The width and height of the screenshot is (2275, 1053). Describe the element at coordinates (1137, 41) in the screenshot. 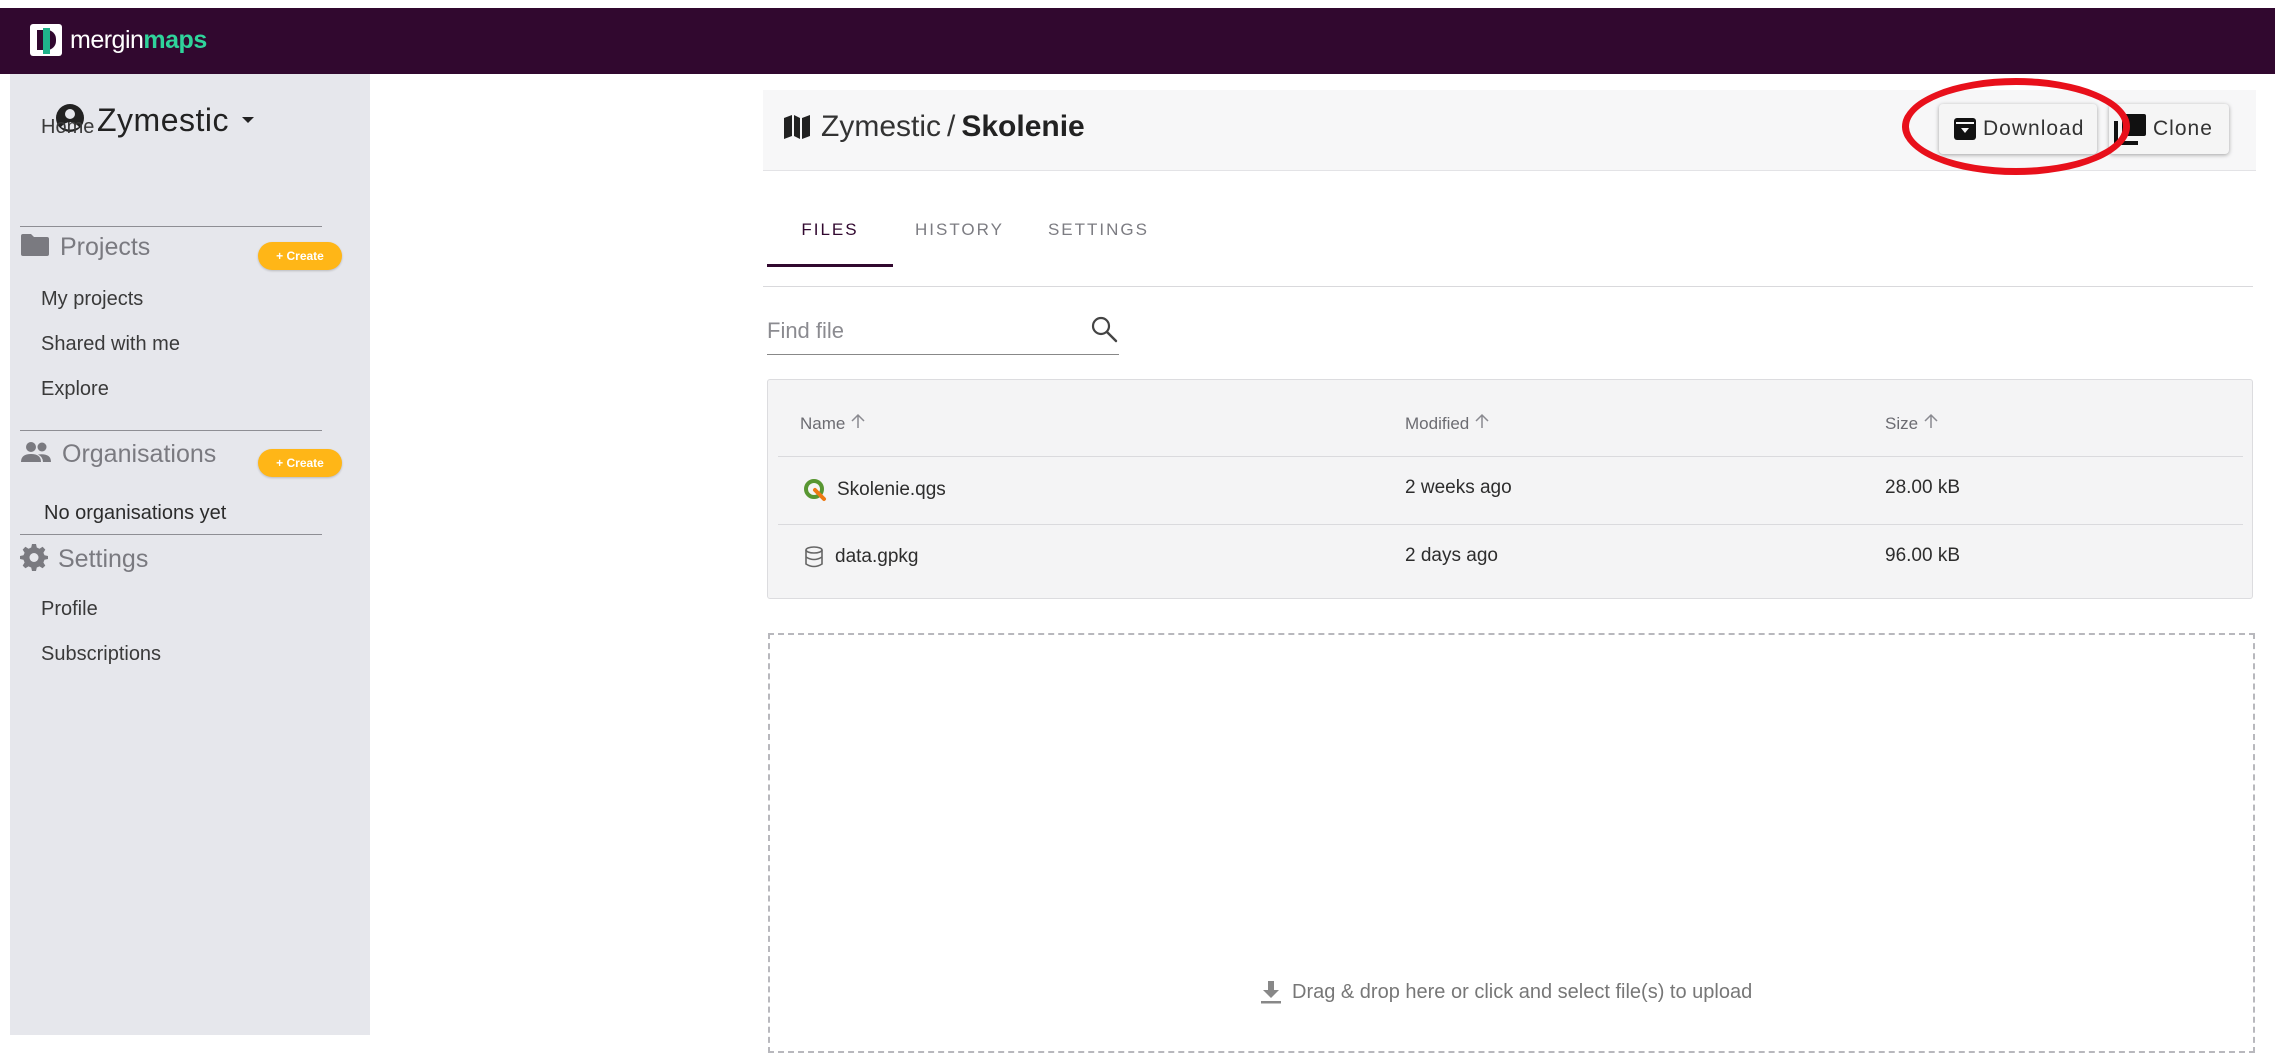

I see `top-bar: merginmaps` at that location.